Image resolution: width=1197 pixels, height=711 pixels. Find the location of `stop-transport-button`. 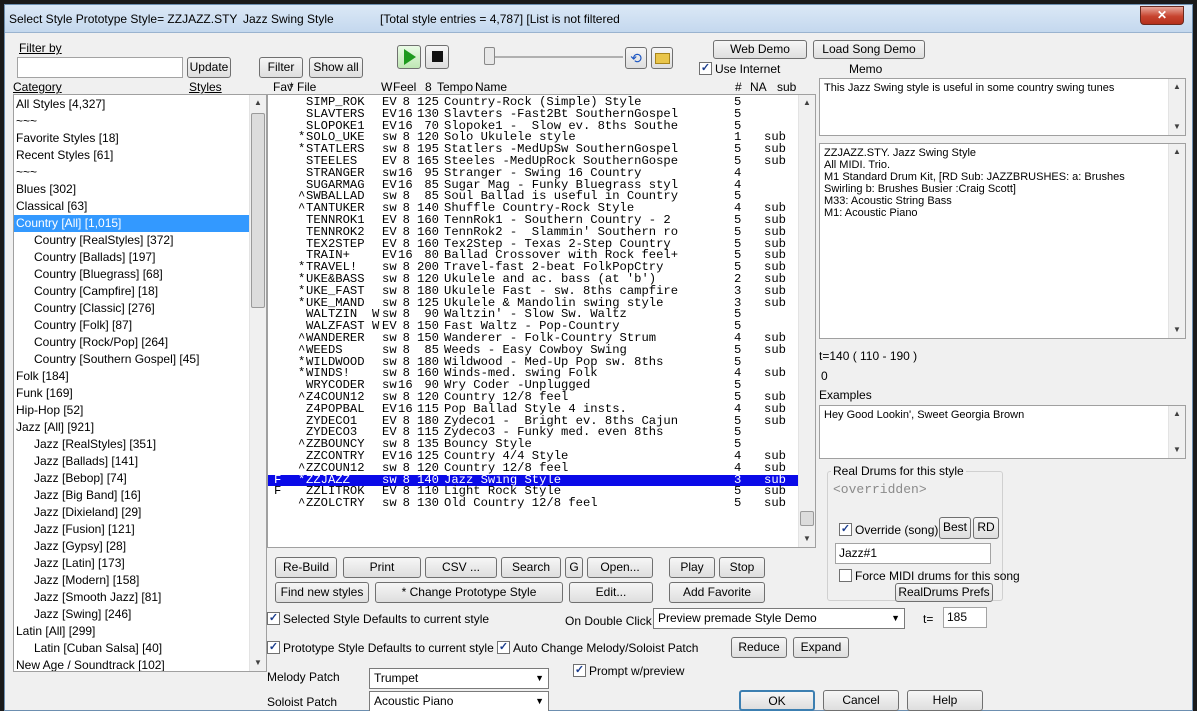

stop-transport-button is located at coordinates (437, 57).